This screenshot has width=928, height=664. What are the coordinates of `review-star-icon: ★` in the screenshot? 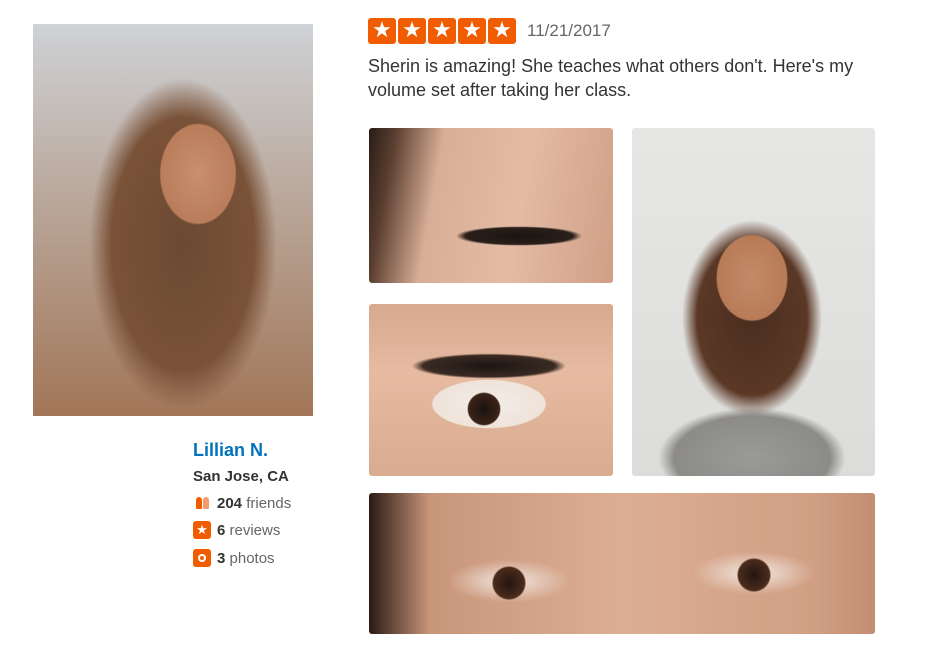 It's located at (202, 530).